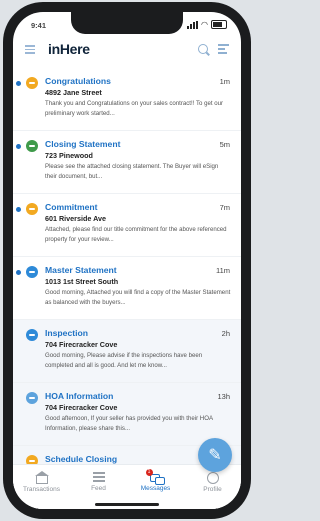 The width and height of the screenshot is (320, 521). What do you see at coordinates (224, 81) in the screenshot?
I see `message-time: 1m` at bounding box center [224, 81].